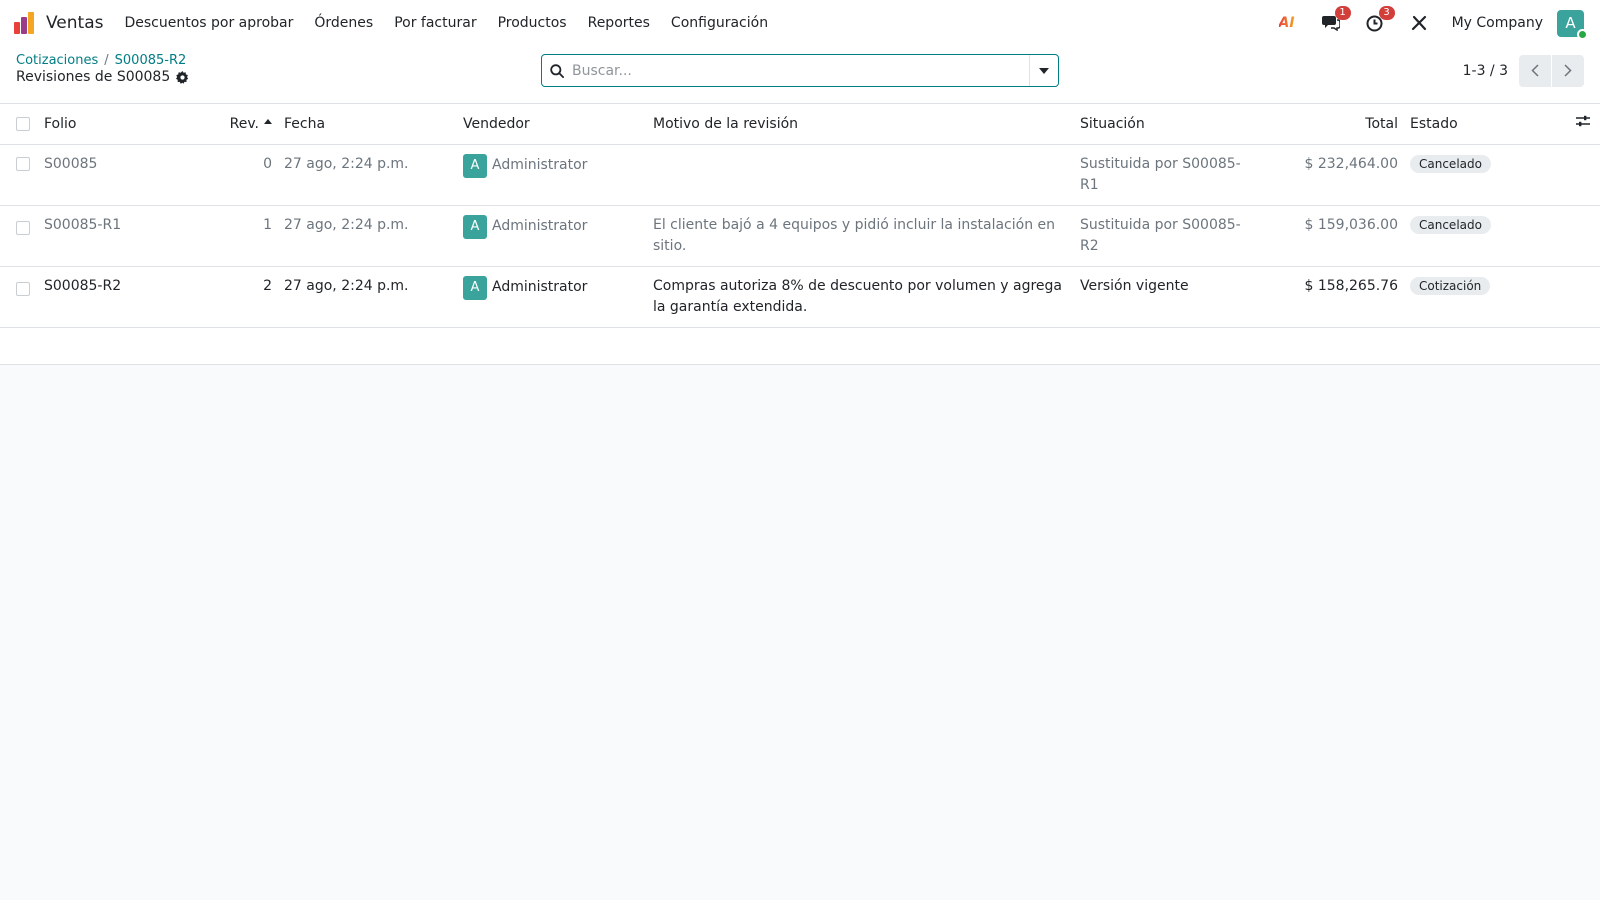  I want to click on messages-icon: 1, so click(1335, 20).